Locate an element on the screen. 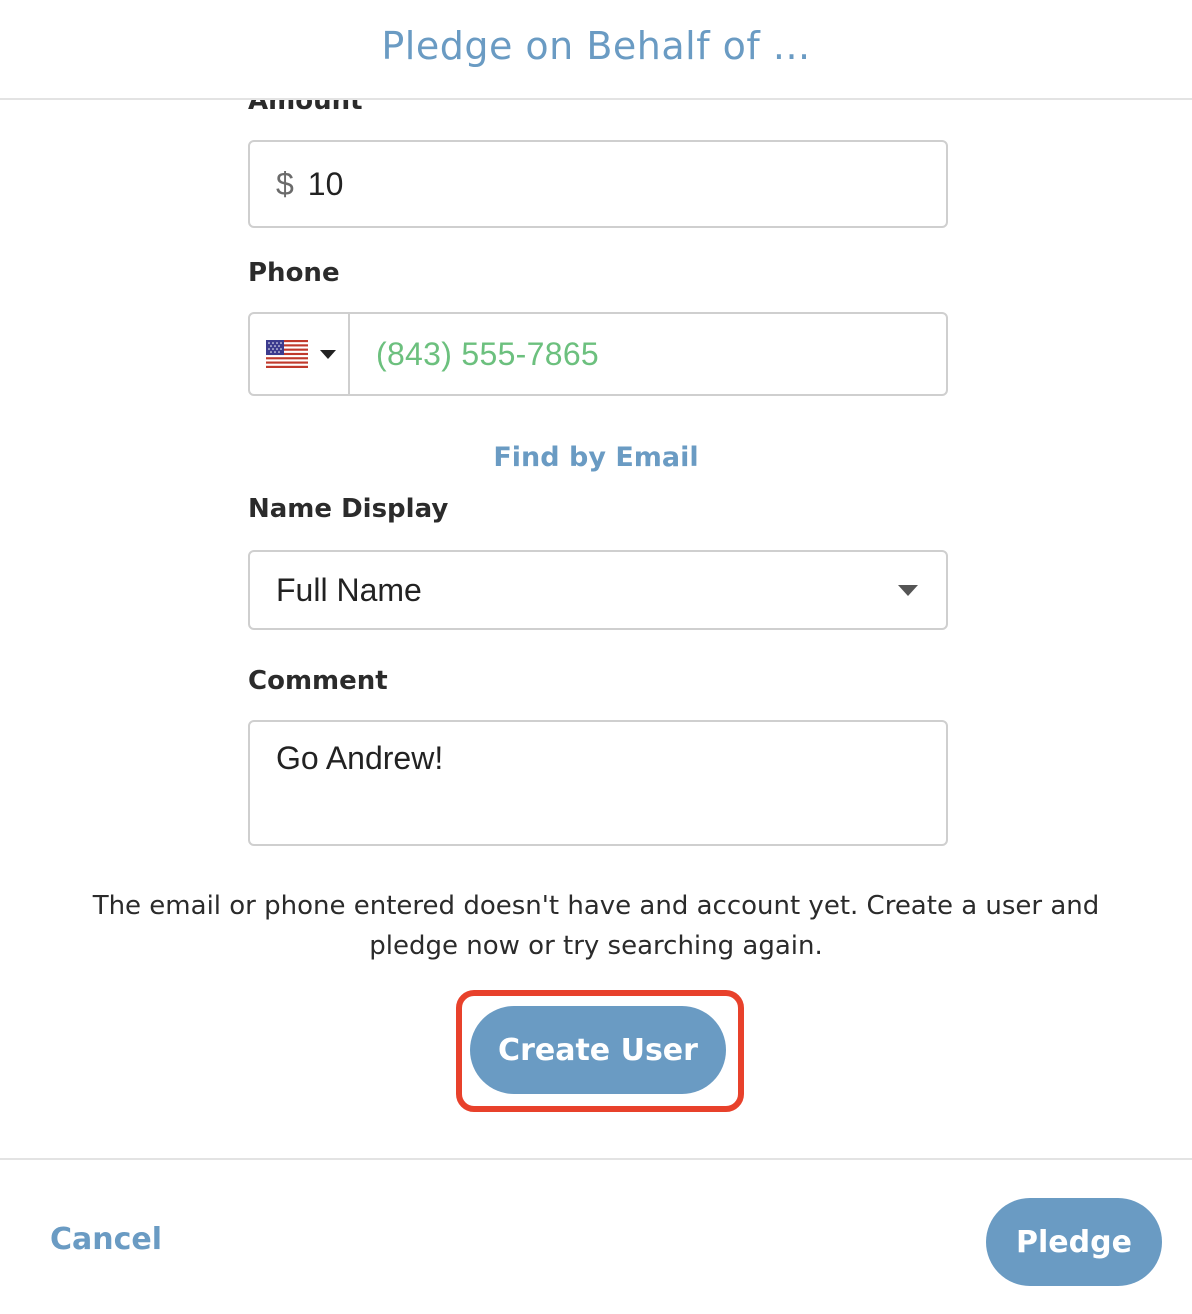 The image size is (1192, 1314). find-by-email-link: Find by Email is located at coordinates (596, 457).